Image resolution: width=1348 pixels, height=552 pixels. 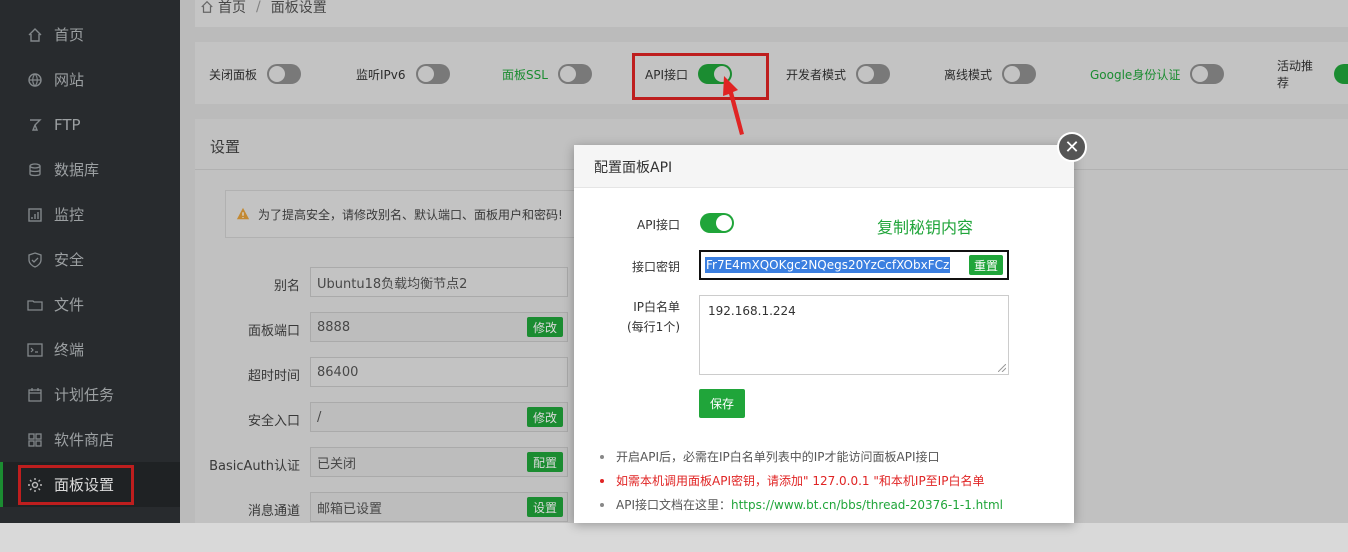 What do you see at coordinates (633, 168) in the screenshot?
I see `modal-title: 配置面板API` at bounding box center [633, 168].